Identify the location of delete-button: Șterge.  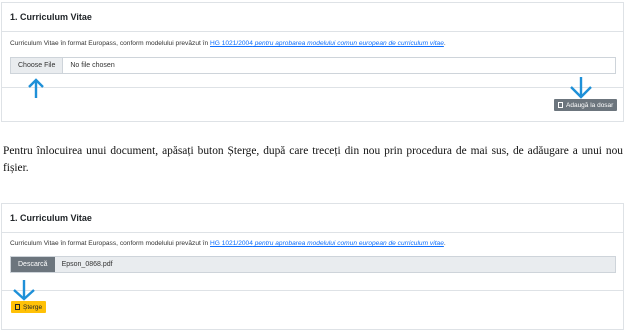
(29, 307).